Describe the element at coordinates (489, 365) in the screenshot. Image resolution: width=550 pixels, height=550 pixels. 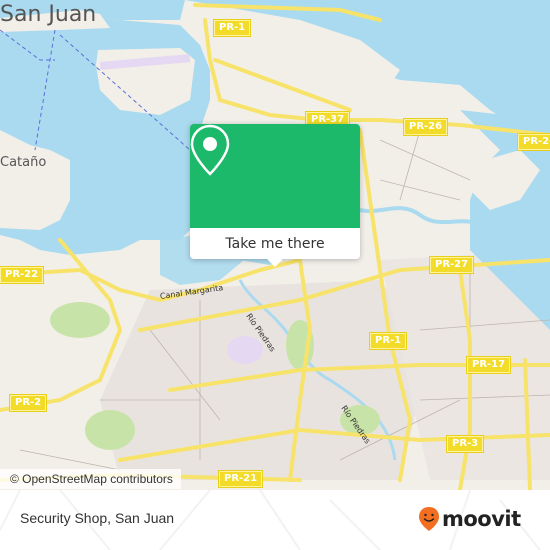
I see `road-shield-pr-17: PR-17` at that location.